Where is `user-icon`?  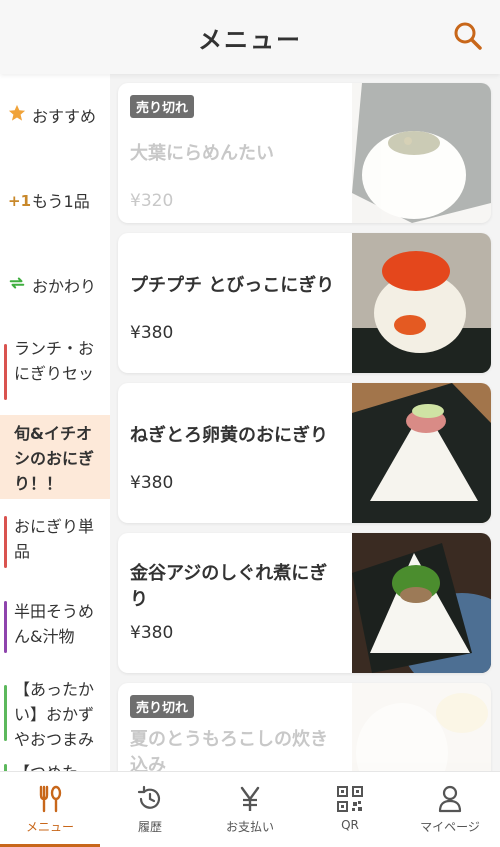 user-icon is located at coordinates (450, 799).